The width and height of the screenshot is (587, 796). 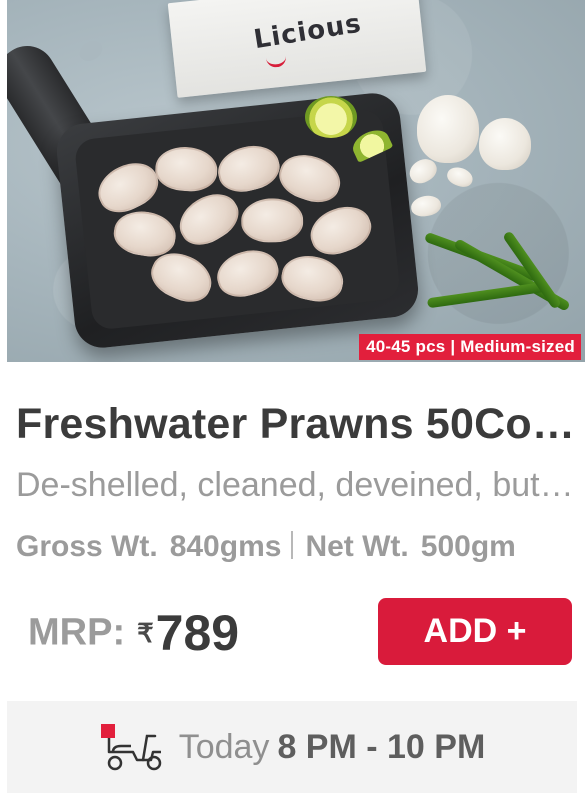 What do you see at coordinates (307, 32) in the screenshot?
I see `brand-logo: Licious` at bounding box center [307, 32].